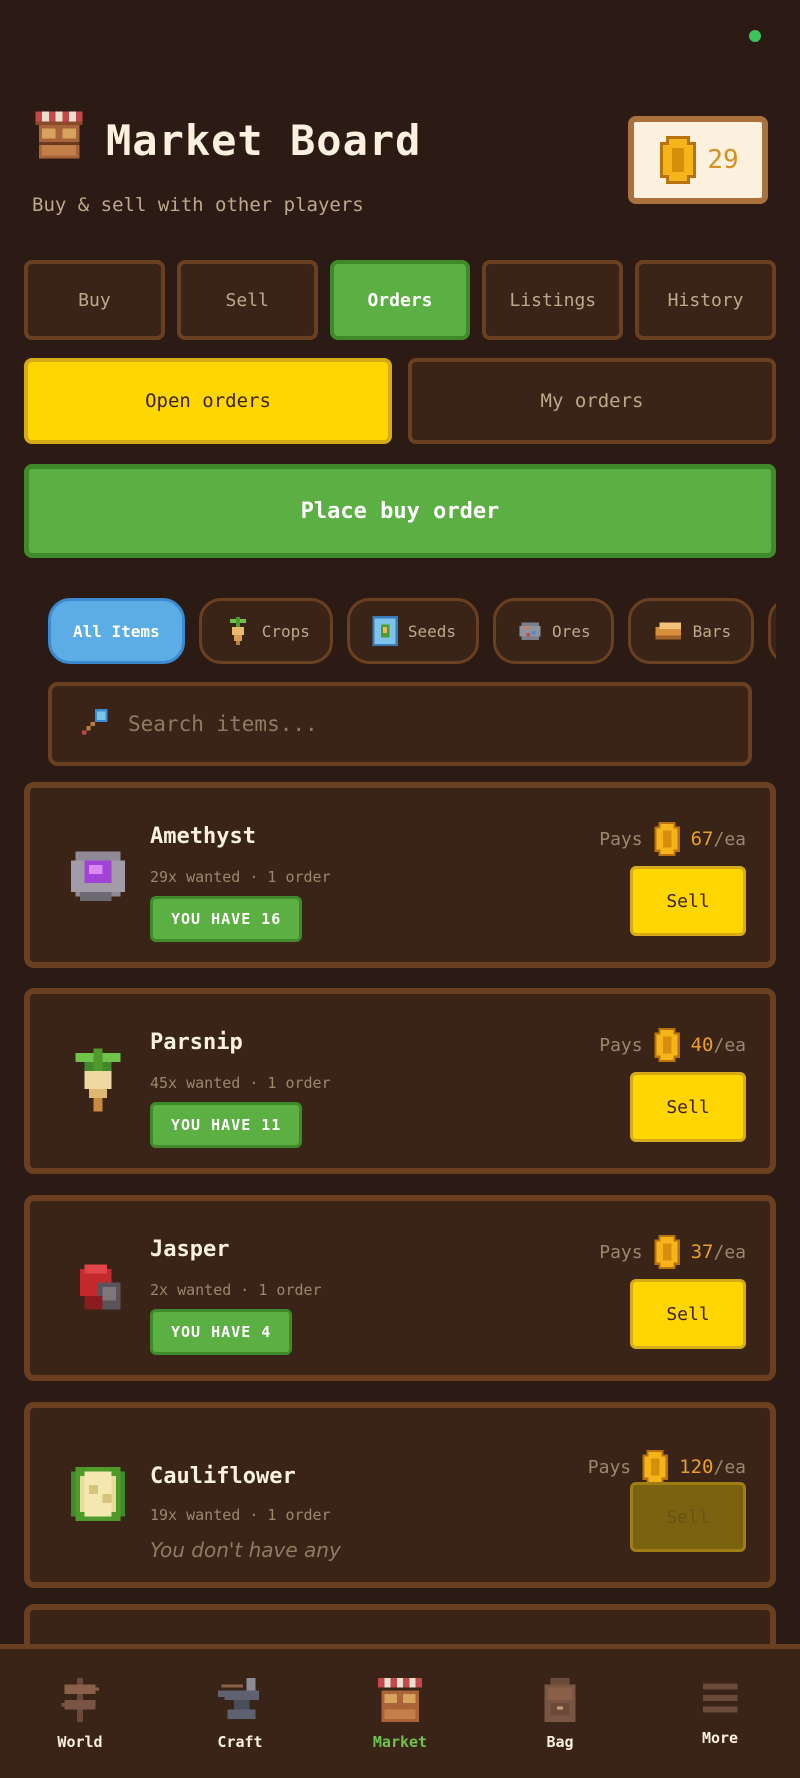  What do you see at coordinates (688, 1517) in the screenshot?
I see `sell-button-disabled: Sell` at bounding box center [688, 1517].